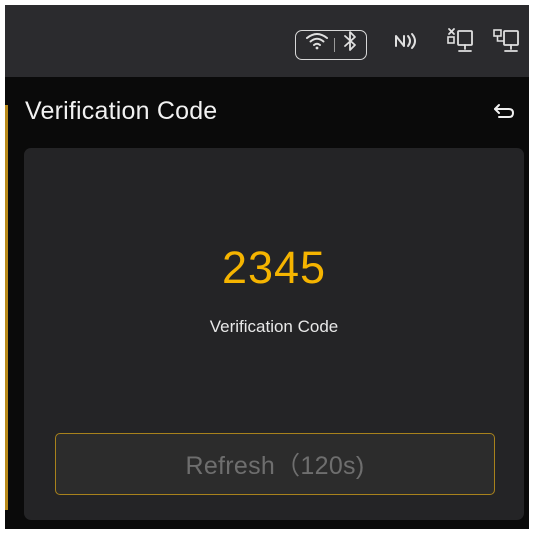  I want to click on page-header: Verification Code, so click(267, 113).